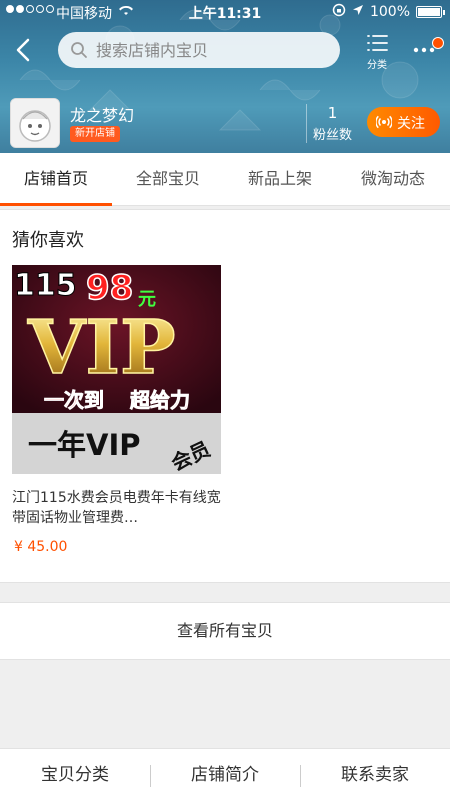  What do you see at coordinates (377, 43) in the screenshot?
I see `list-icon` at bounding box center [377, 43].